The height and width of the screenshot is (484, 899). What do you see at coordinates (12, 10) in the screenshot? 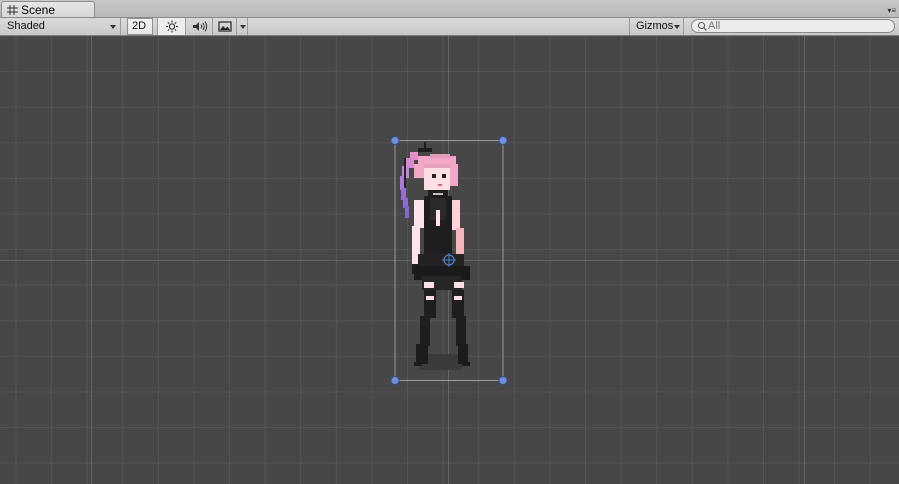
I see `grid-icon` at bounding box center [12, 10].